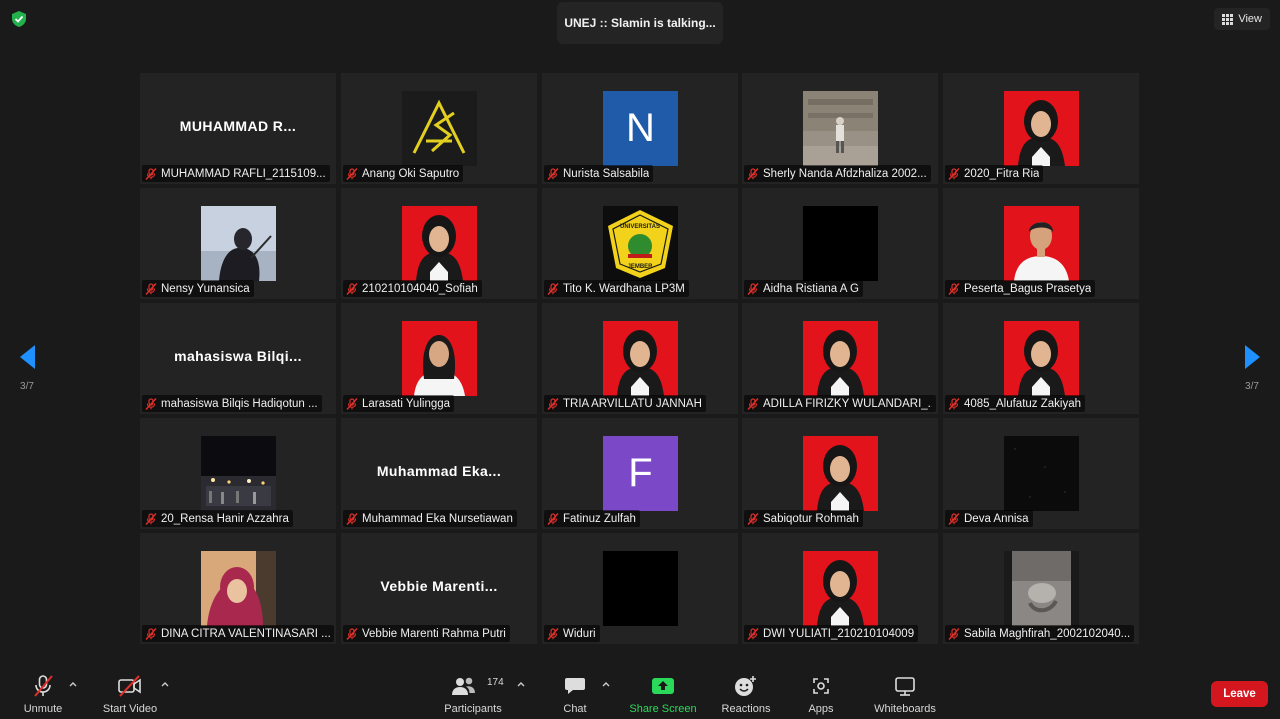  What do you see at coordinates (746, 709) in the screenshot?
I see `reactions-label: Reactions` at bounding box center [746, 709].